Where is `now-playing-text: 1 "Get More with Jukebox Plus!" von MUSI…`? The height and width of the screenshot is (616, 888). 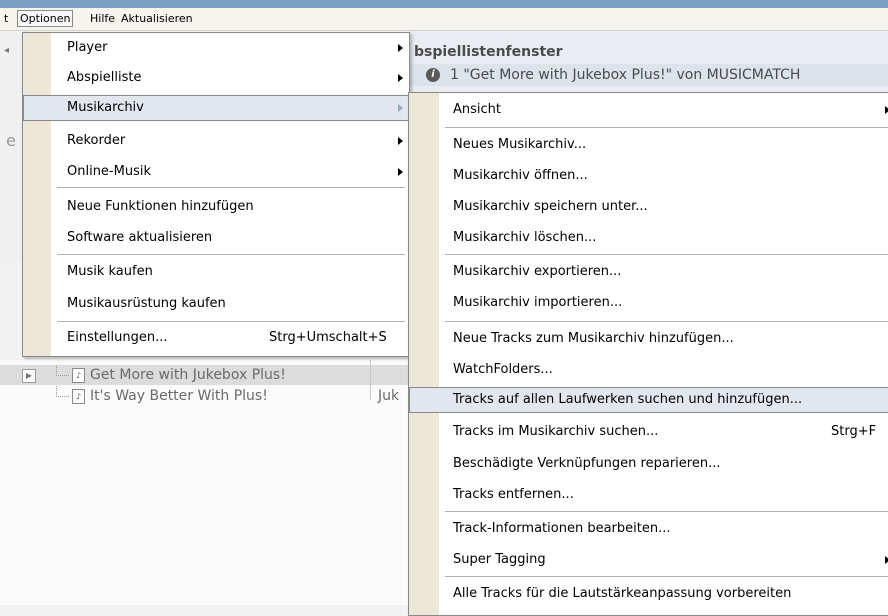 now-playing-text: 1 "Get More with Jukebox Plus!" von MUSI… is located at coordinates (625, 75).